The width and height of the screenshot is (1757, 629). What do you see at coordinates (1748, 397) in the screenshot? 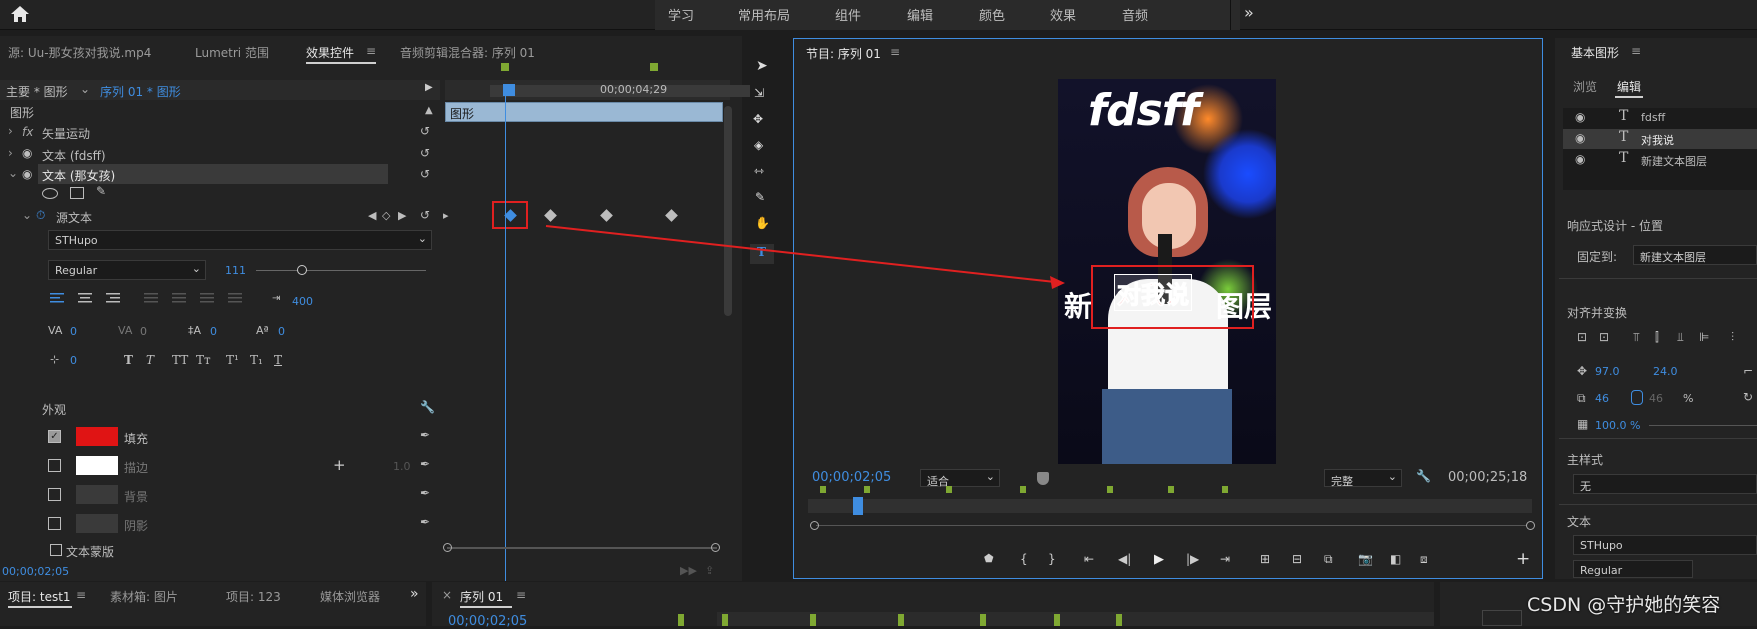
I see `rotation-icon: ↻` at bounding box center [1748, 397].